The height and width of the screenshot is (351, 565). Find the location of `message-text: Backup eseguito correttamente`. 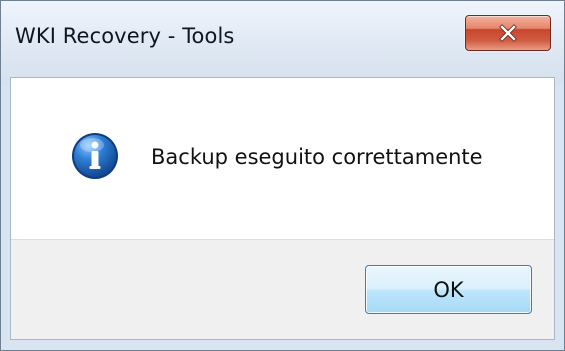

message-text: Backup eseguito correttamente is located at coordinates (317, 157).